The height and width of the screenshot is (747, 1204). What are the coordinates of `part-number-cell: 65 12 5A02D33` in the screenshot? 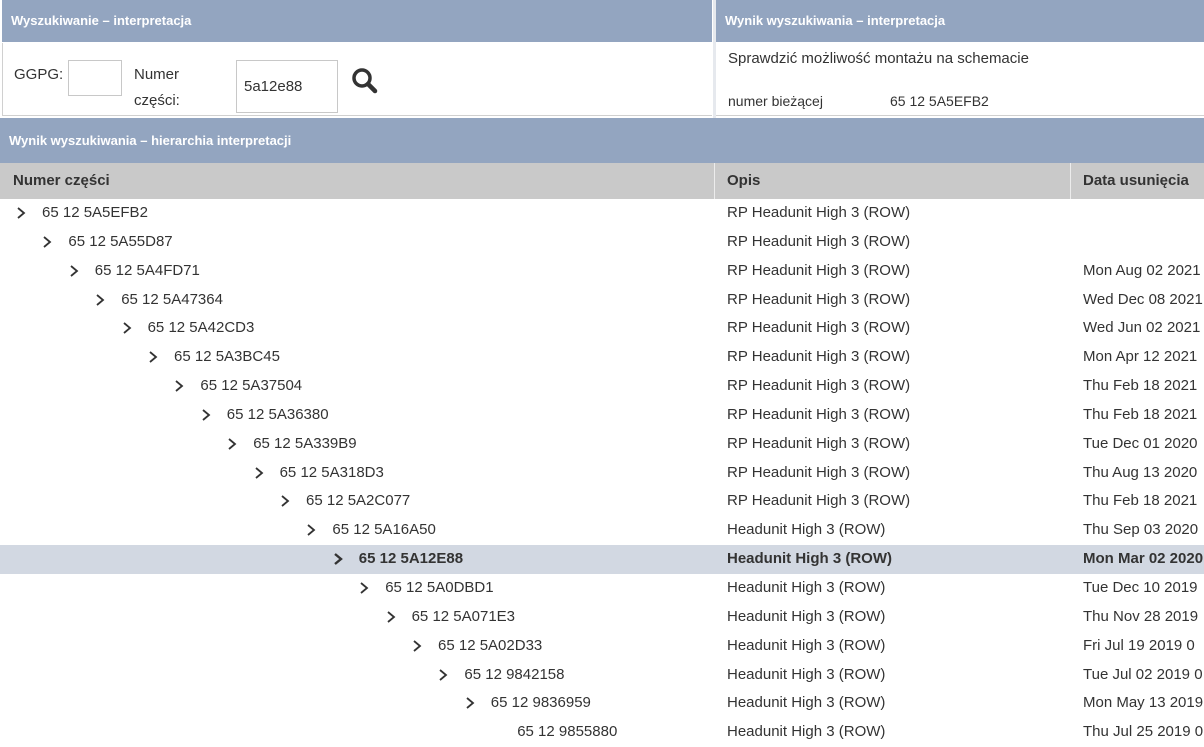 It's located at (490, 645).